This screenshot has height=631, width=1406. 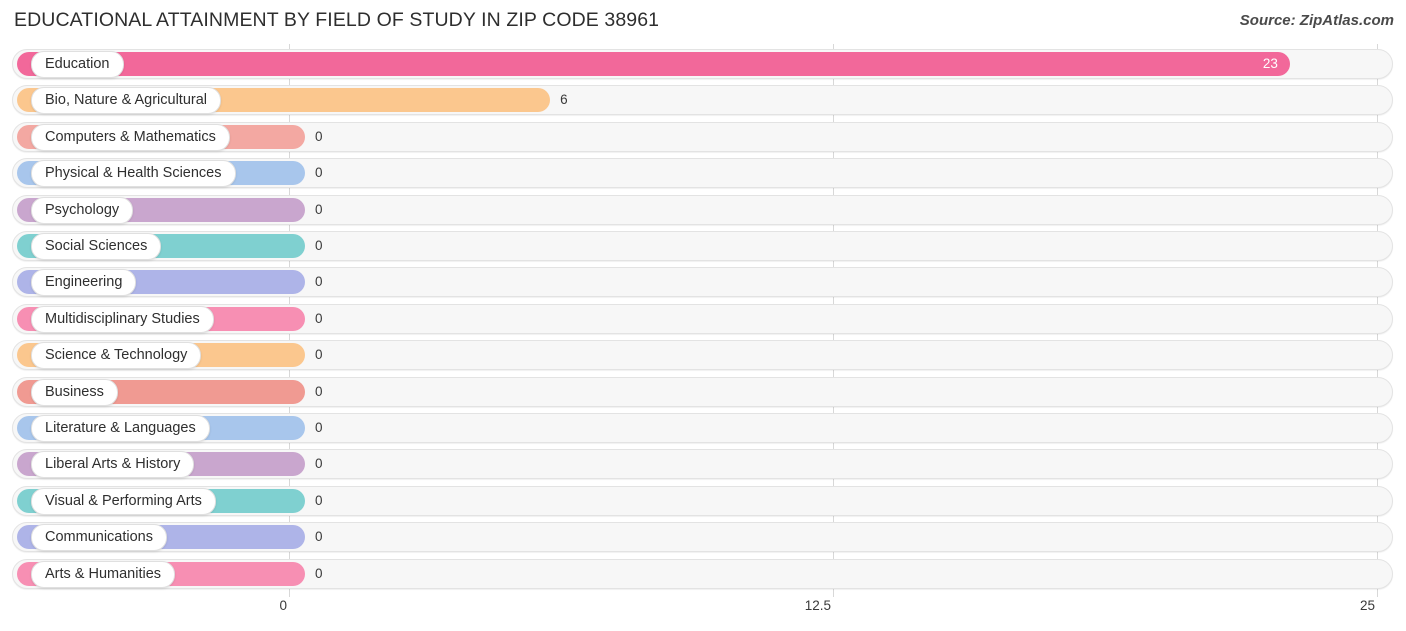 What do you see at coordinates (103, 574) in the screenshot?
I see `category-label: Arts & Humanities` at bounding box center [103, 574].